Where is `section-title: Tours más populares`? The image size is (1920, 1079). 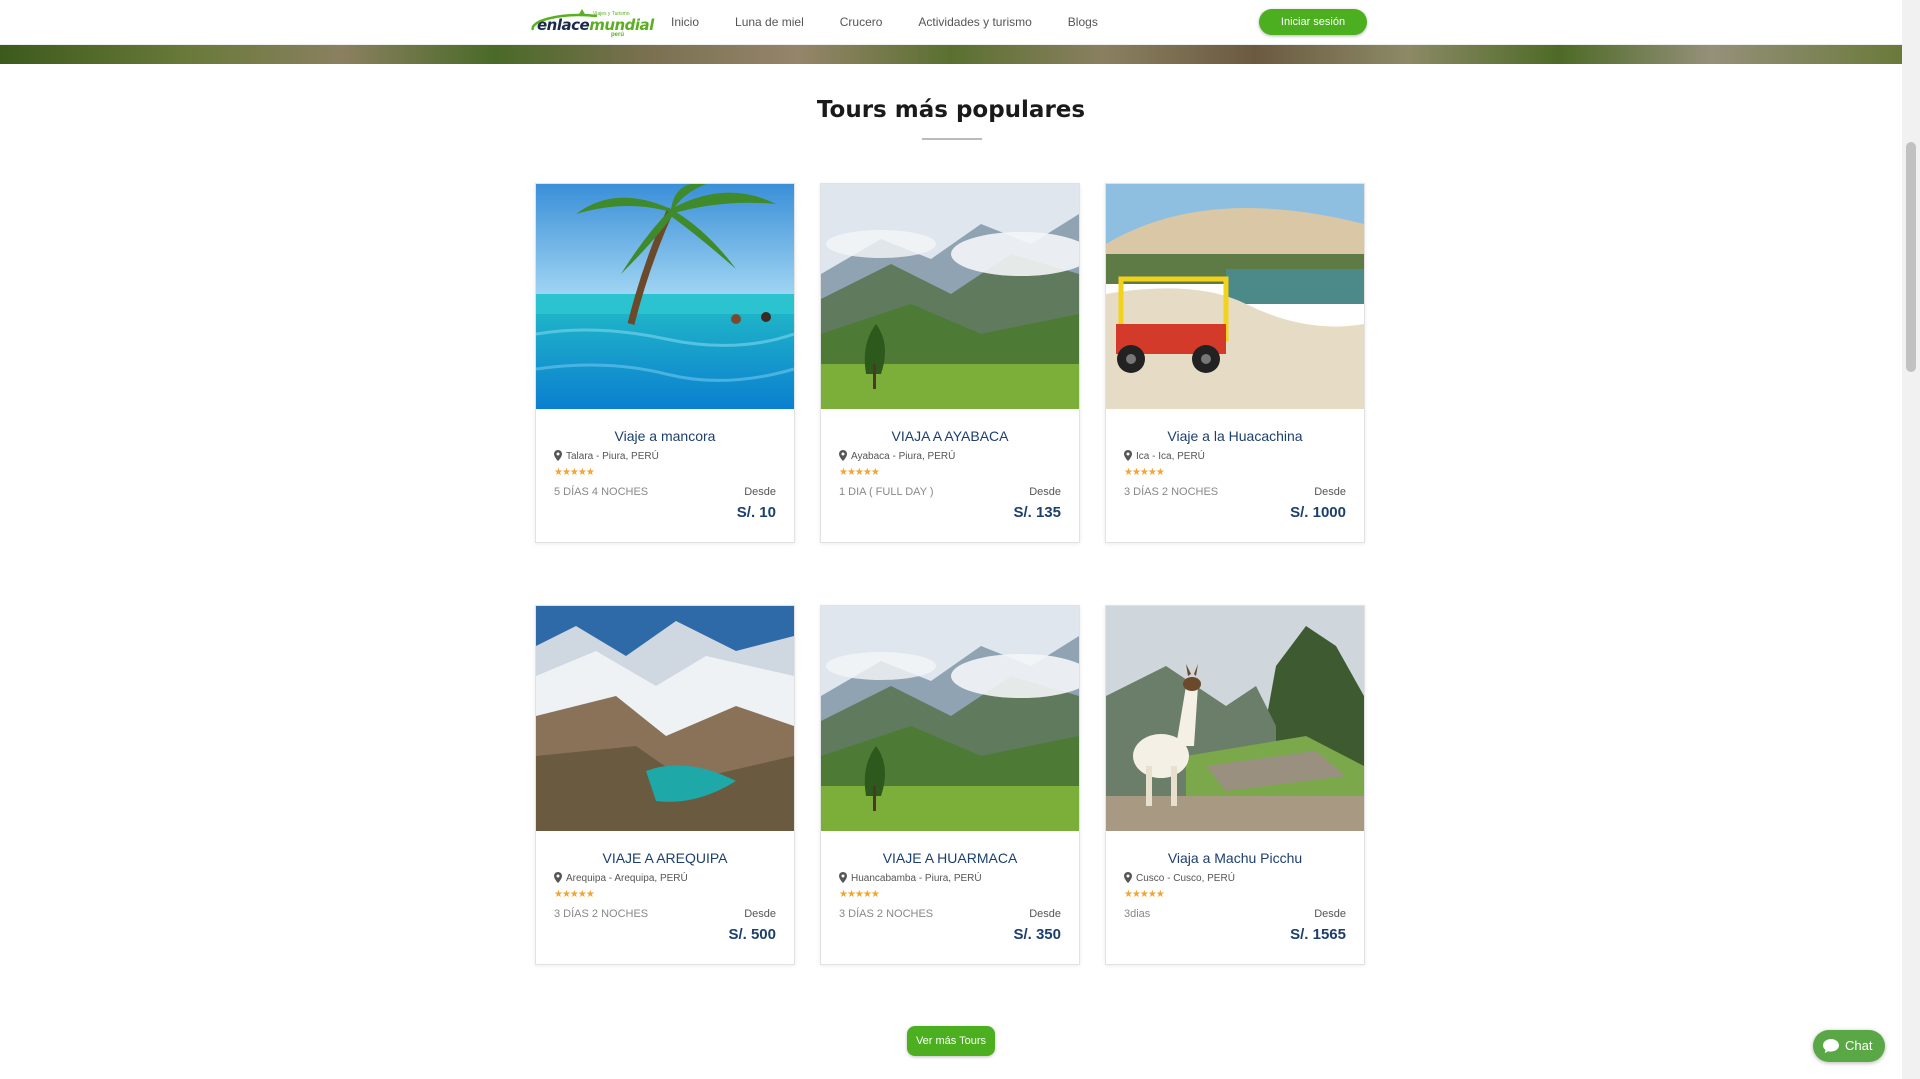
section-title: Tours más populares is located at coordinates (951, 110).